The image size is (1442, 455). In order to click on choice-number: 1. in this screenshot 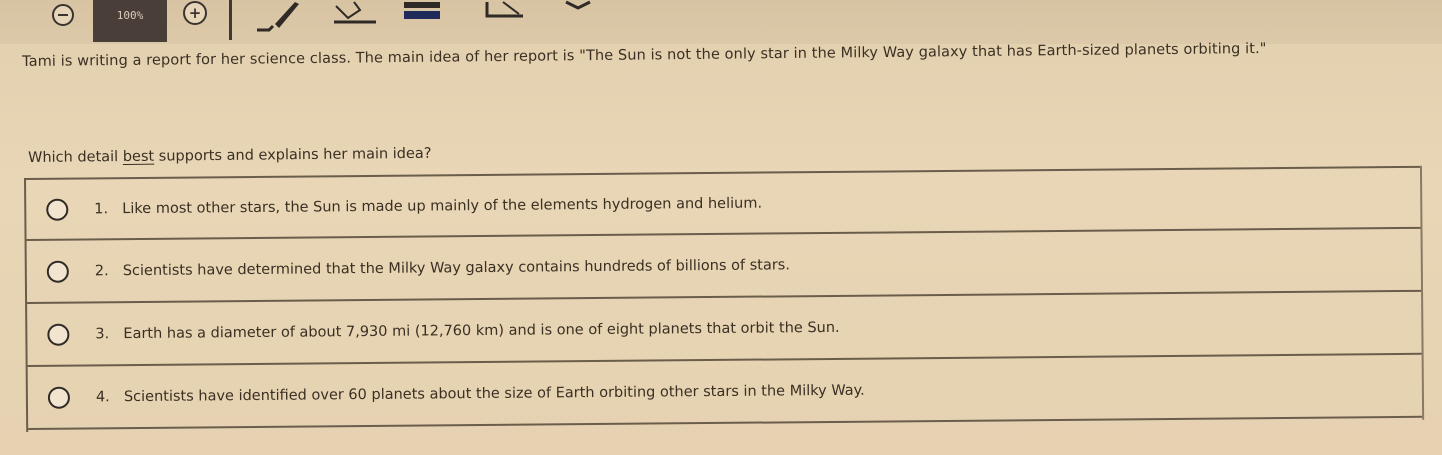, I will do `click(101, 208)`.